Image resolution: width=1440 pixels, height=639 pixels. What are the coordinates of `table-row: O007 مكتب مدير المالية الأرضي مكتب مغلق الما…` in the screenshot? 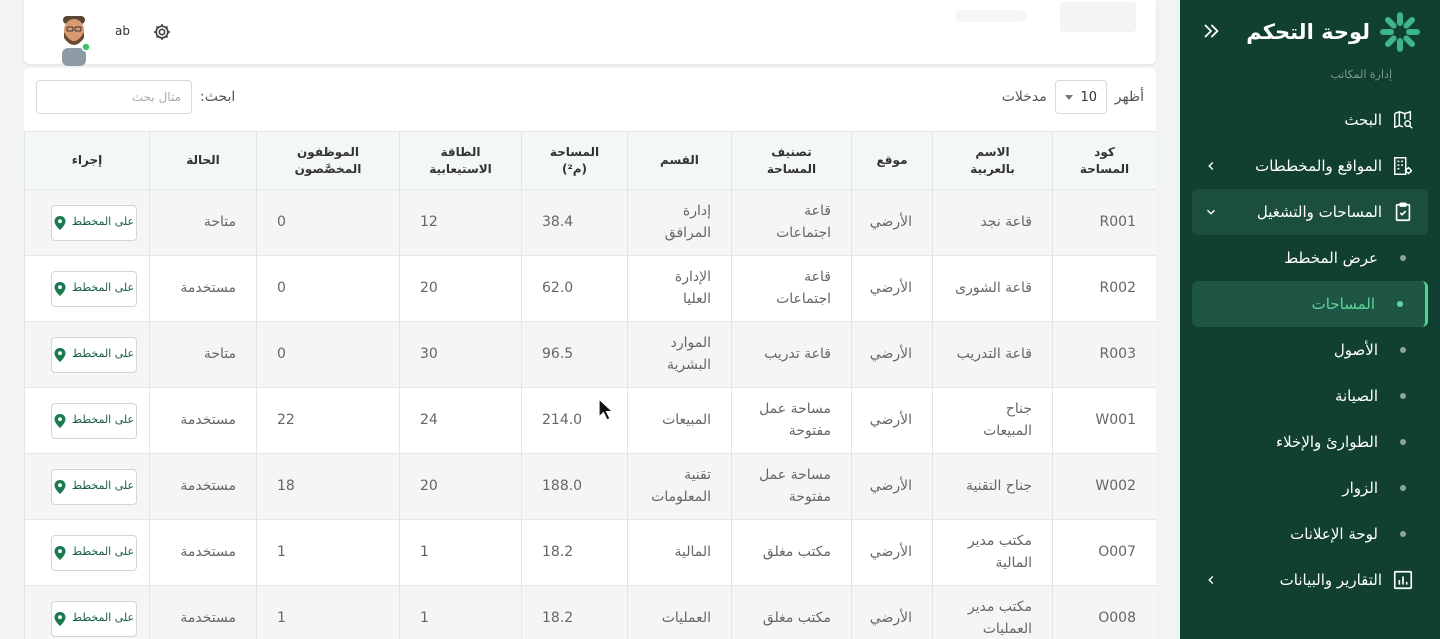 It's located at (590, 552).